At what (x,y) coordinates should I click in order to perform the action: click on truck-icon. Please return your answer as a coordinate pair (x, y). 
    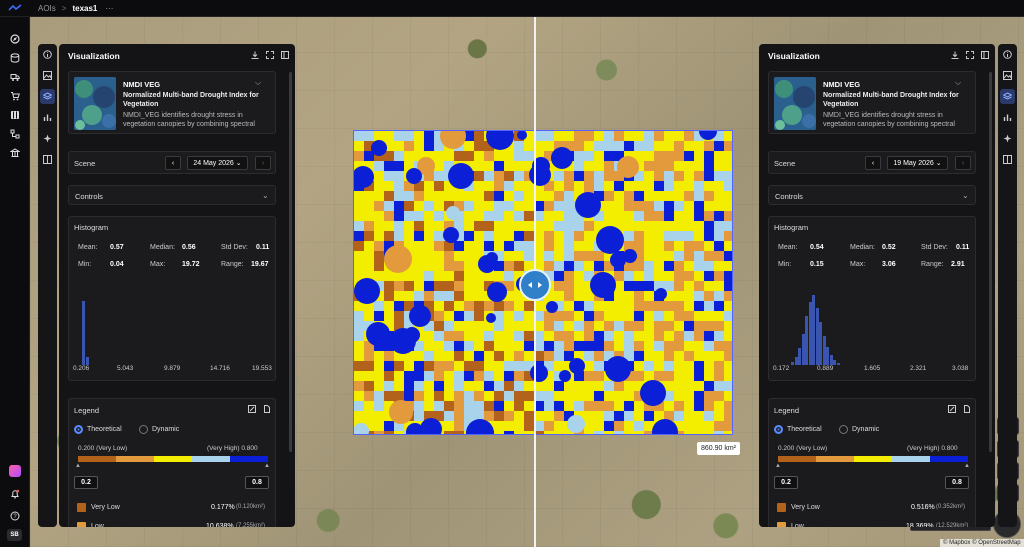
    Looking at the image, I should click on (15, 77).